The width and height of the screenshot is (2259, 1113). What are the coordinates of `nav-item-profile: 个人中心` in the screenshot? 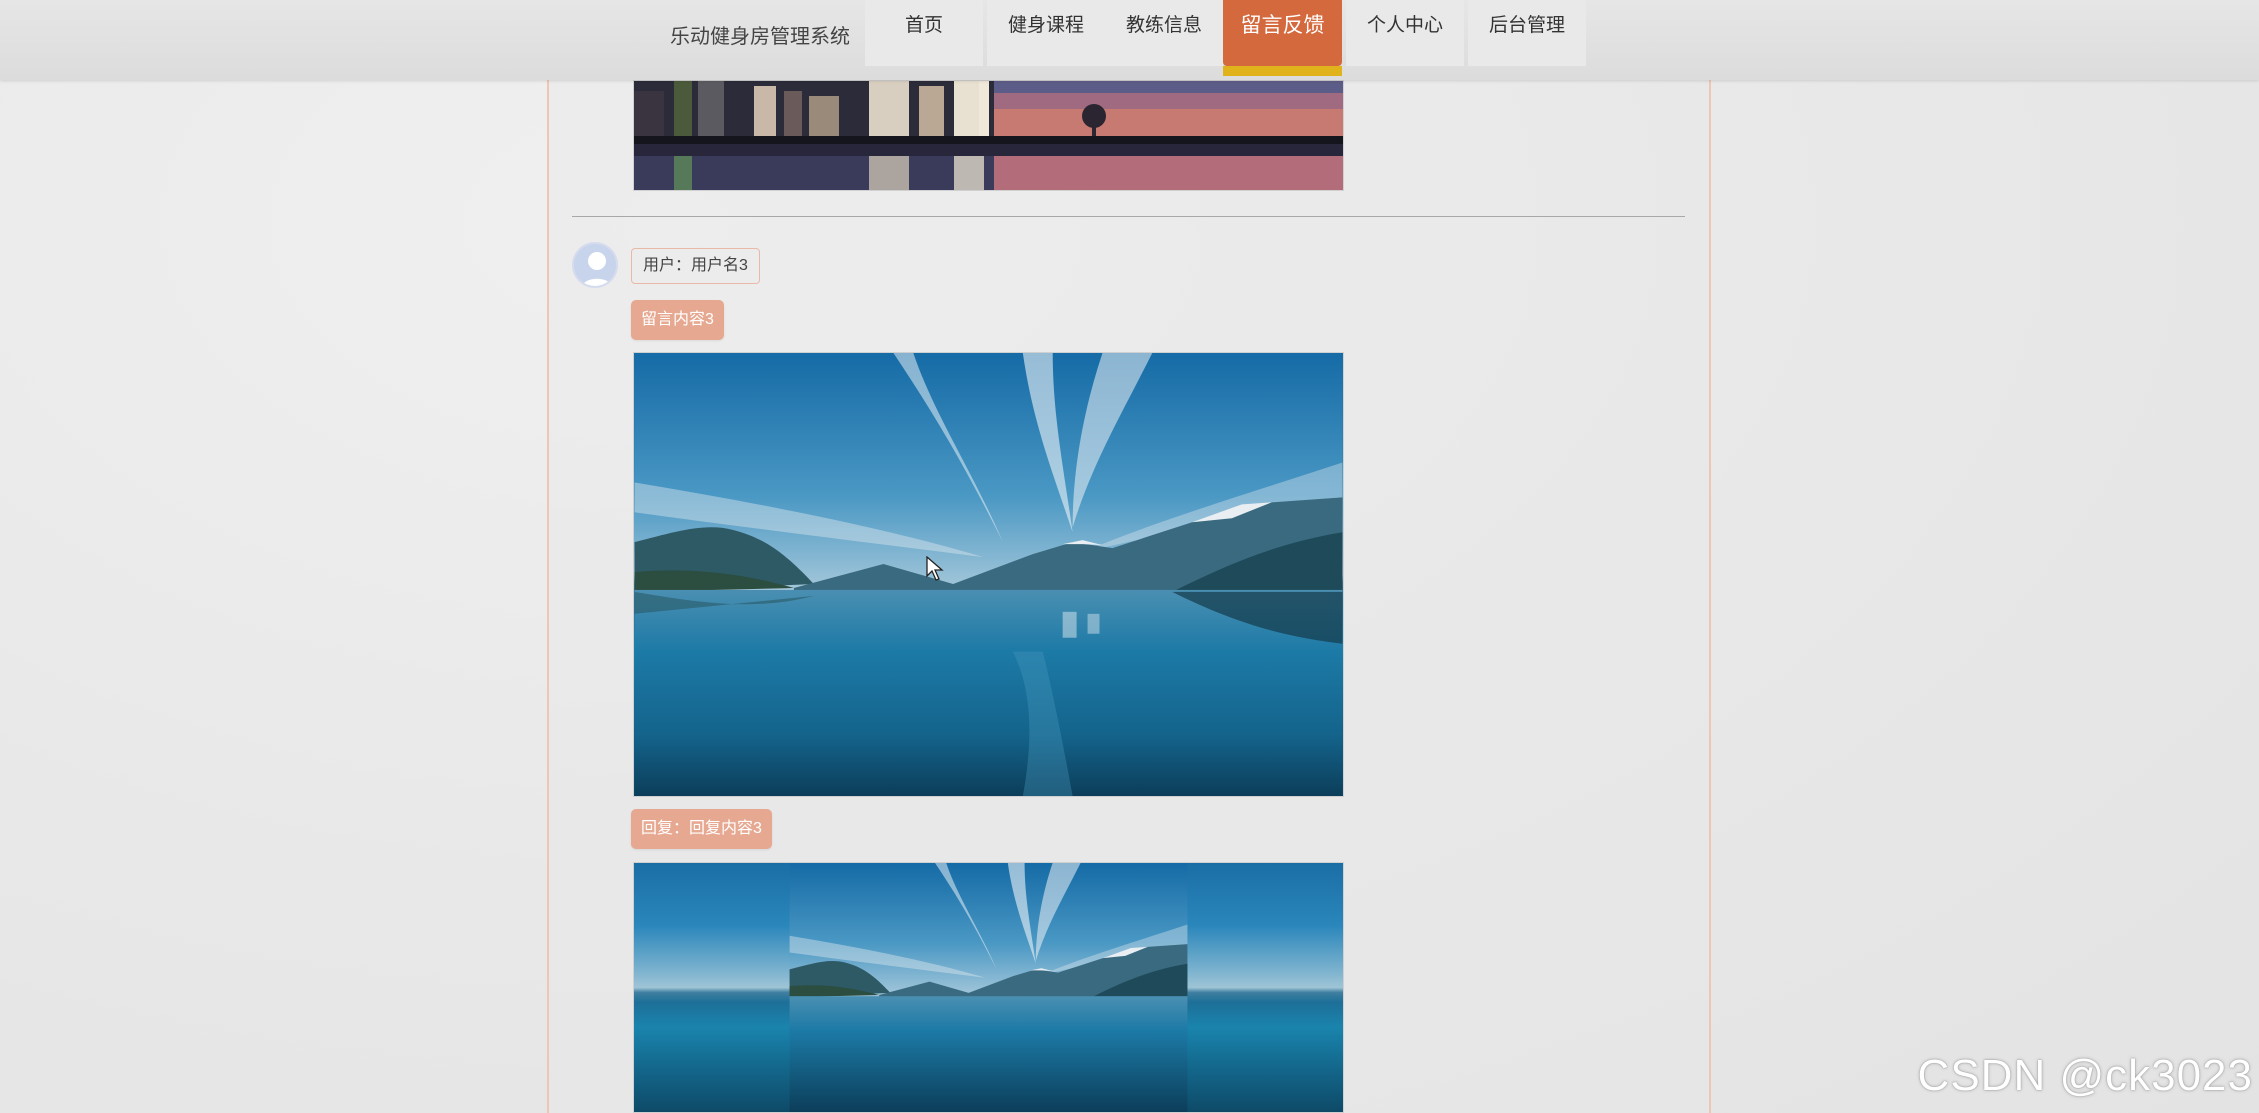 It's located at (1405, 33).